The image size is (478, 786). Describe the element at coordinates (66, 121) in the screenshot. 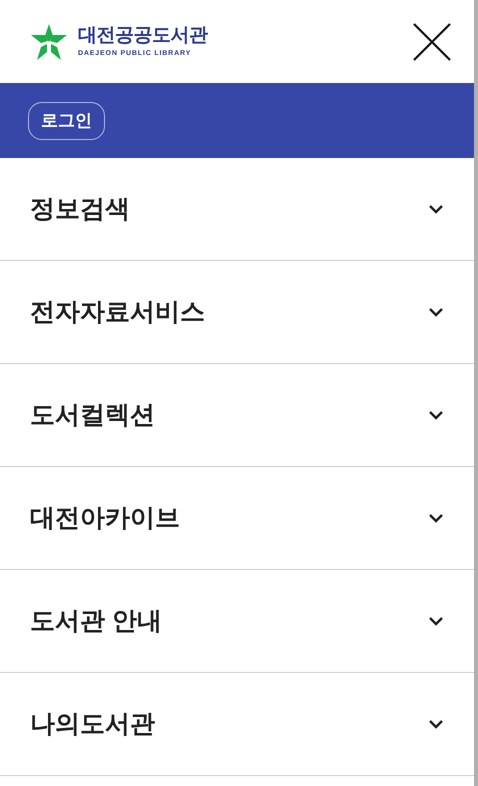

I see `login-button: 로그인` at that location.